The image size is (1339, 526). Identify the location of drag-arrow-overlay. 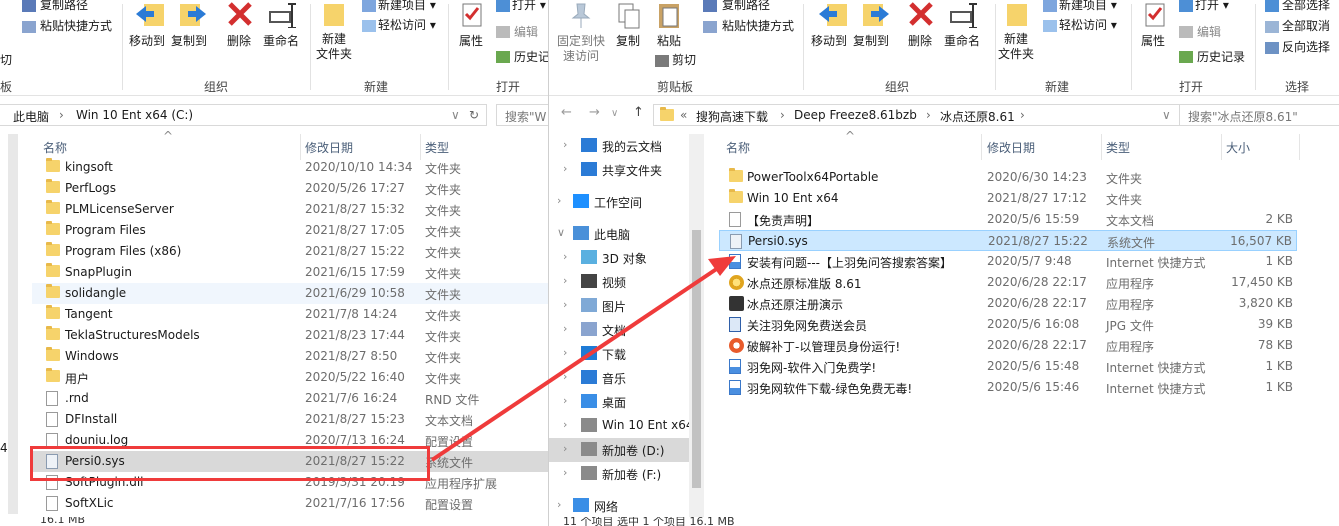
(583, 359).